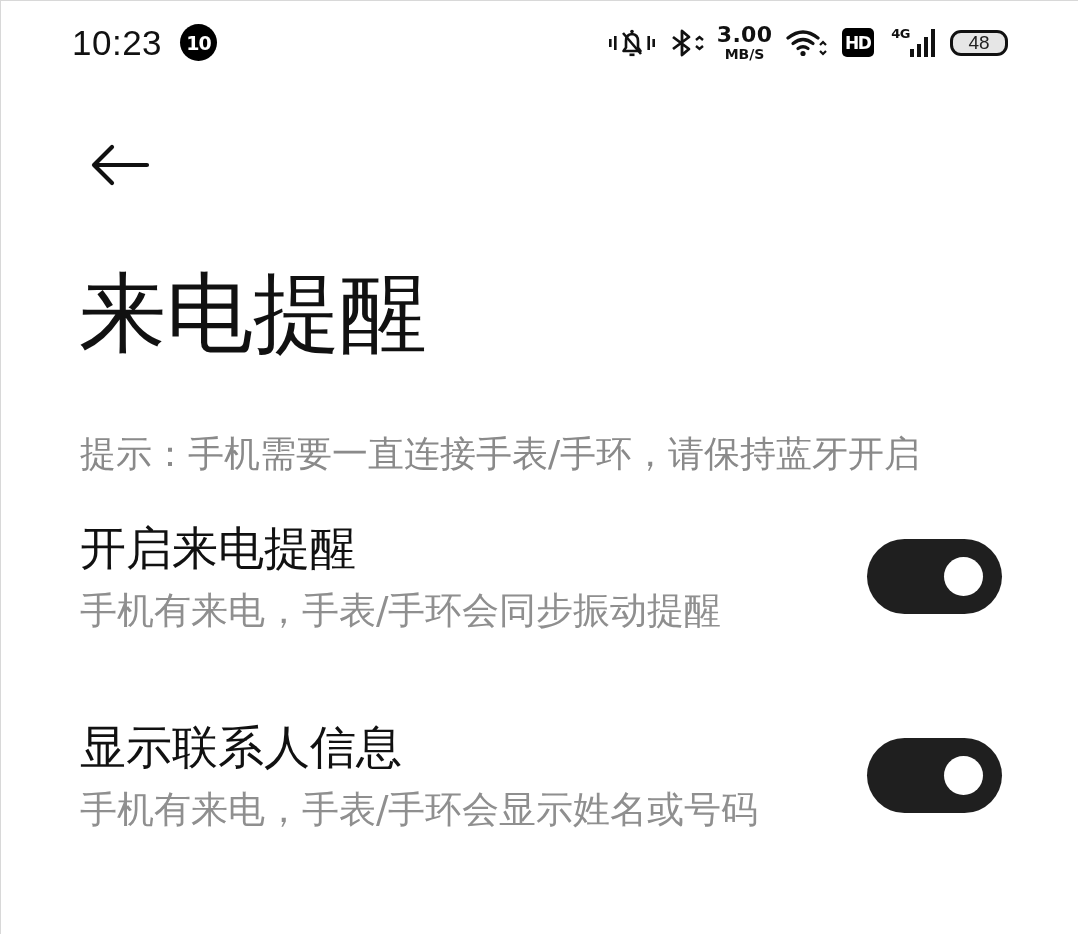  What do you see at coordinates (923, 42) in the screenshot?
I see `signal-bars-icon` at bounding box center [923, 42].